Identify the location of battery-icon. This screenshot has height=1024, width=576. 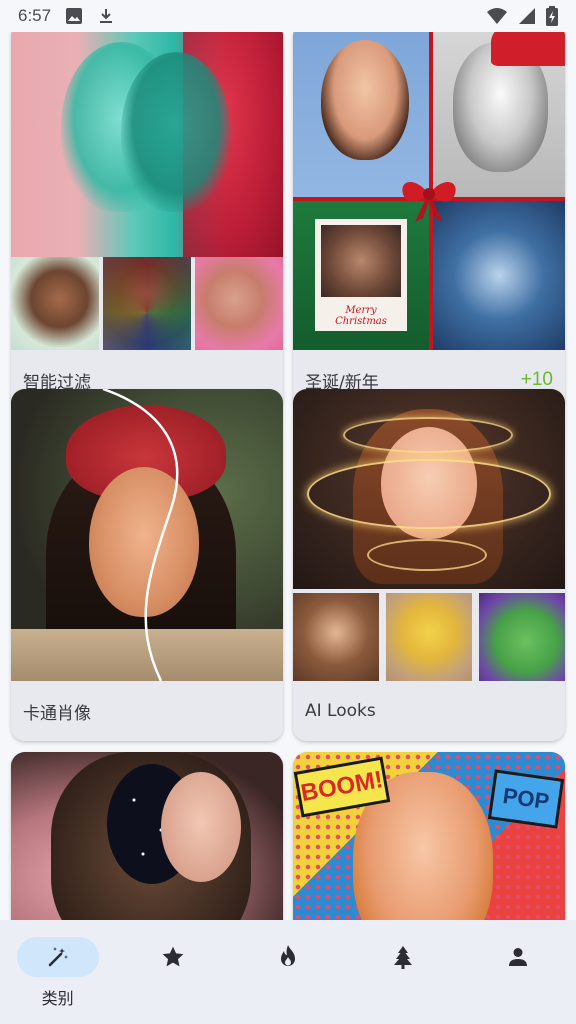
(552, 16).